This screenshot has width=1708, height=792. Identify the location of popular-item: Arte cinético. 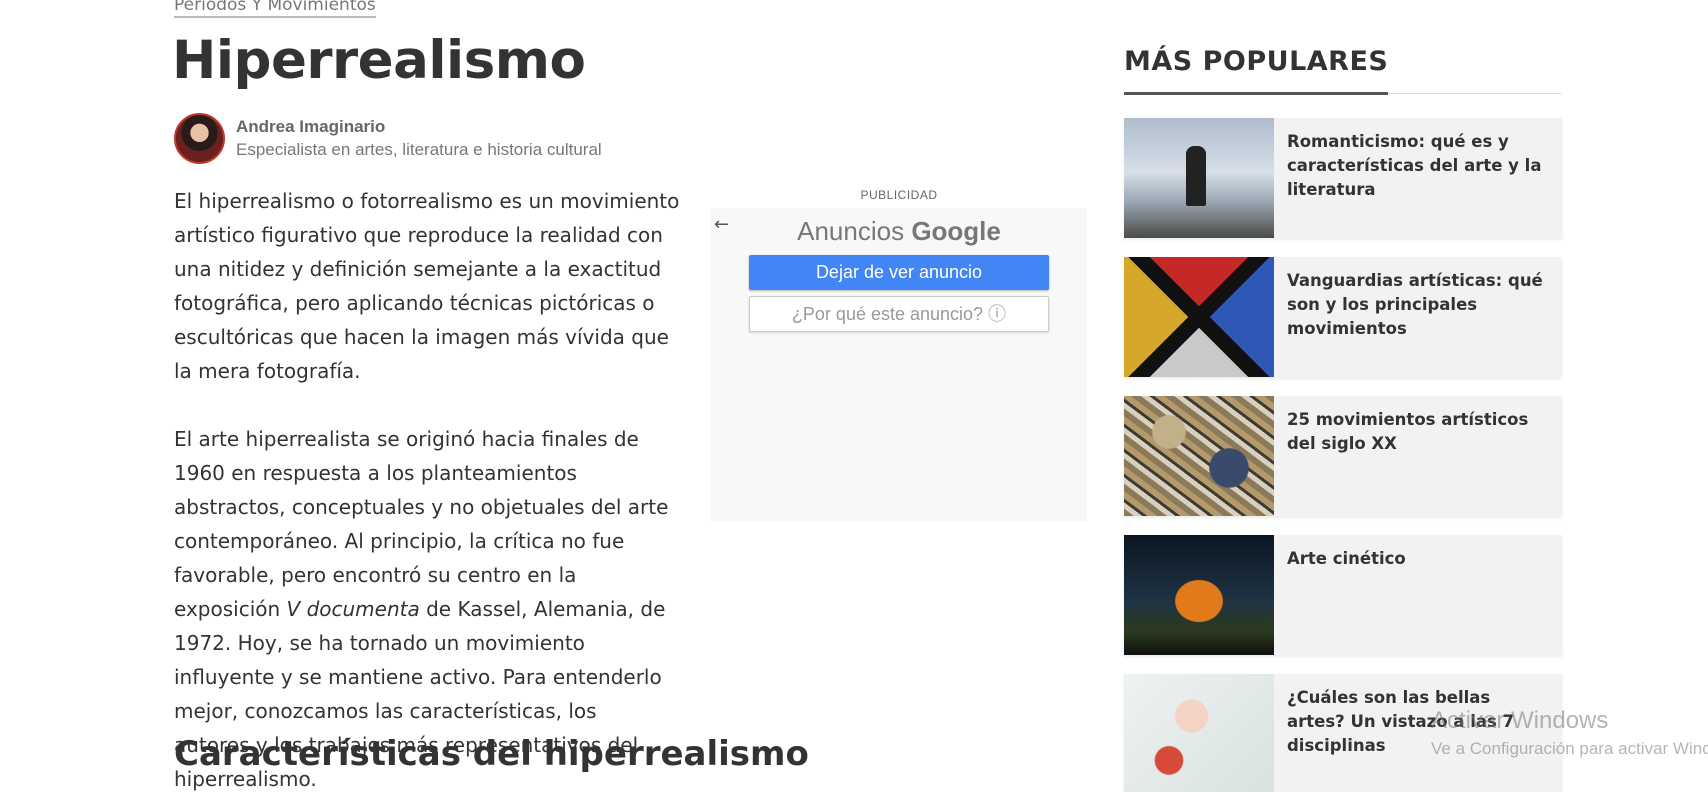
(1343, 595).